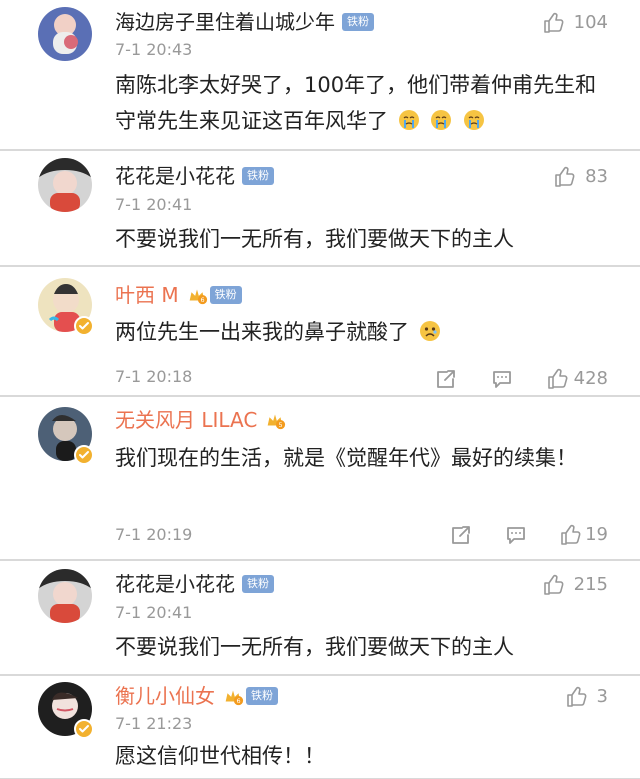 Image resolution: width=640 pixels, height=779 pixels. I want to click on user-avatar-1-image, so click(65, 34).